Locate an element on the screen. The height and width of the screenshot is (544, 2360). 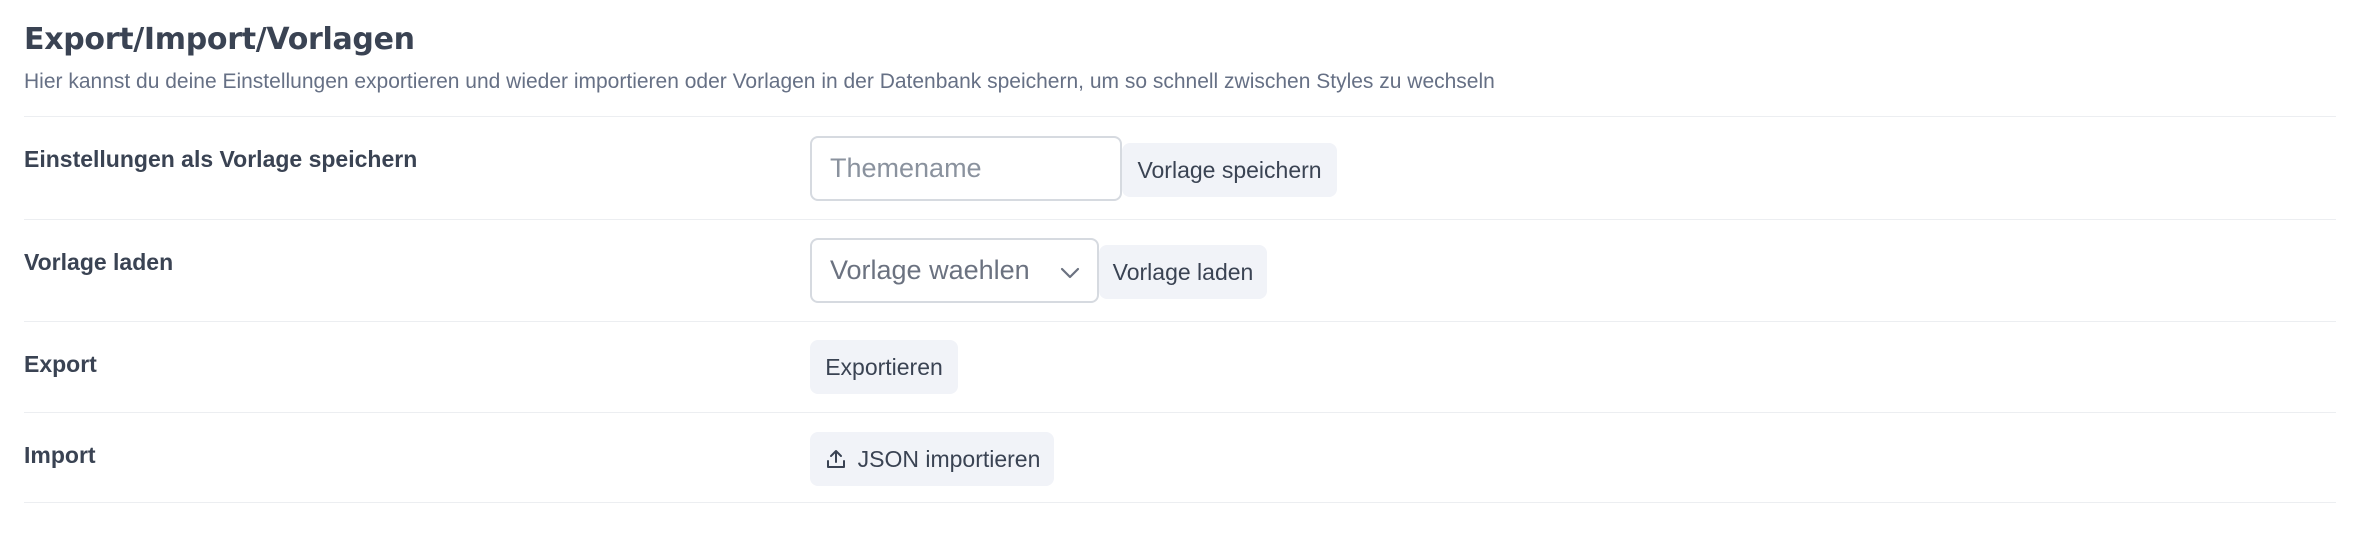
theme-name-input is located at coordinates (966, 168).